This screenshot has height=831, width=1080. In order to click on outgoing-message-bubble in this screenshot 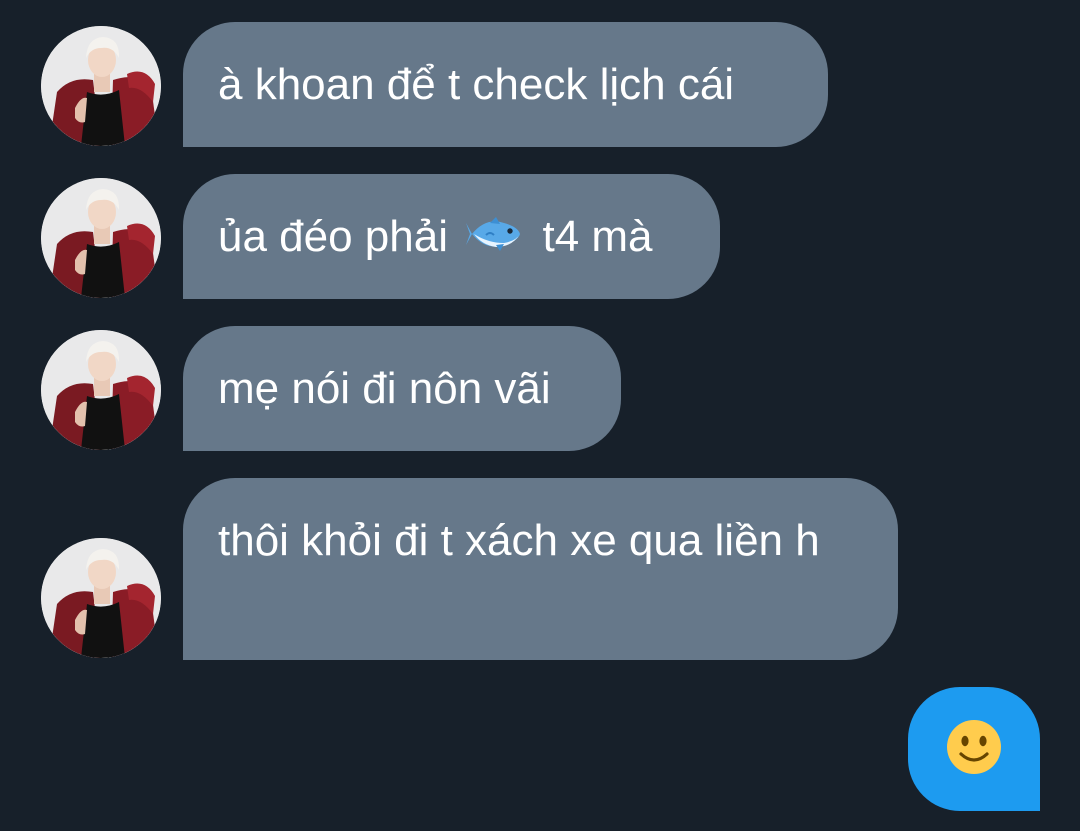, I will do `click(974, 749)`.